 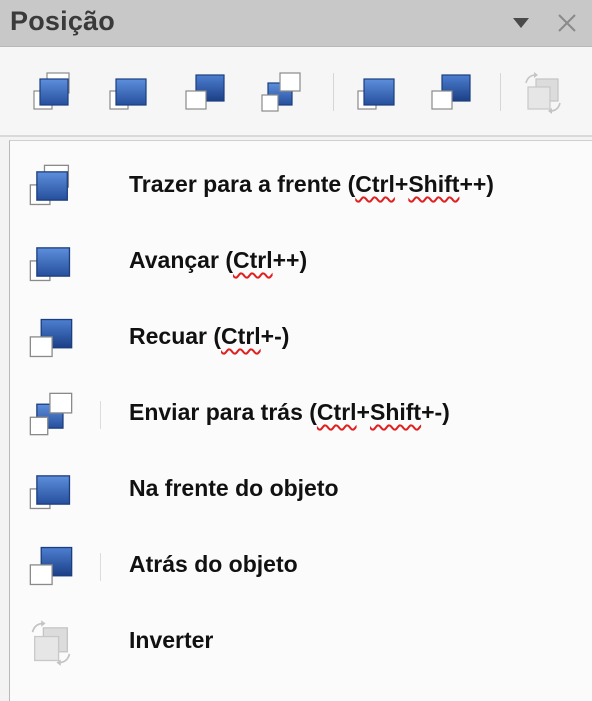 What do you see at coordinates (213, 564) in the screenshot?
I see `menu-item-label: Atrás do objeto` at bounding box center [213, 564].